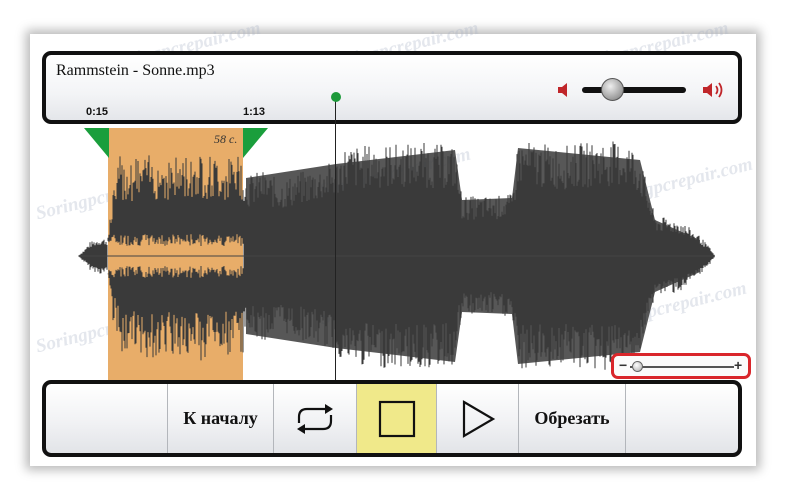  I want to click on toolbar-empty-left, so click(107, 418).